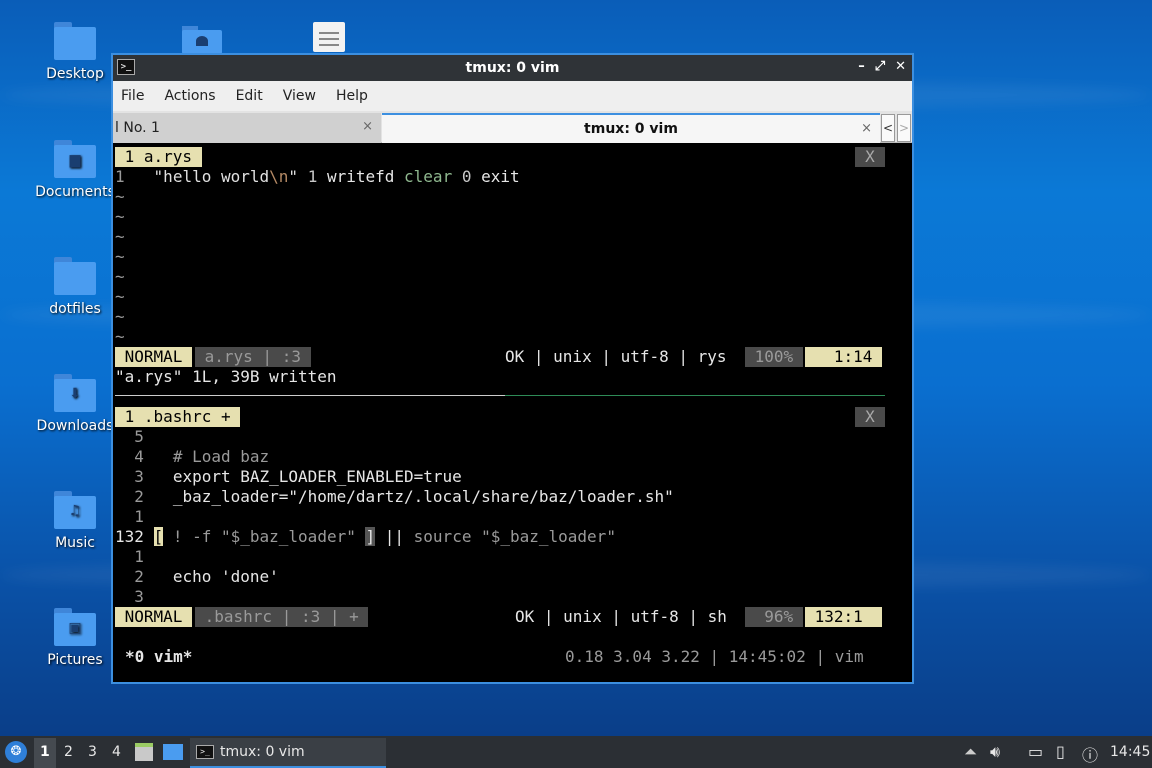  What do you see at coordinates (870, 157) in the screenshot?
I see `pane1-close-button: X` at bounding box center [870, 157].